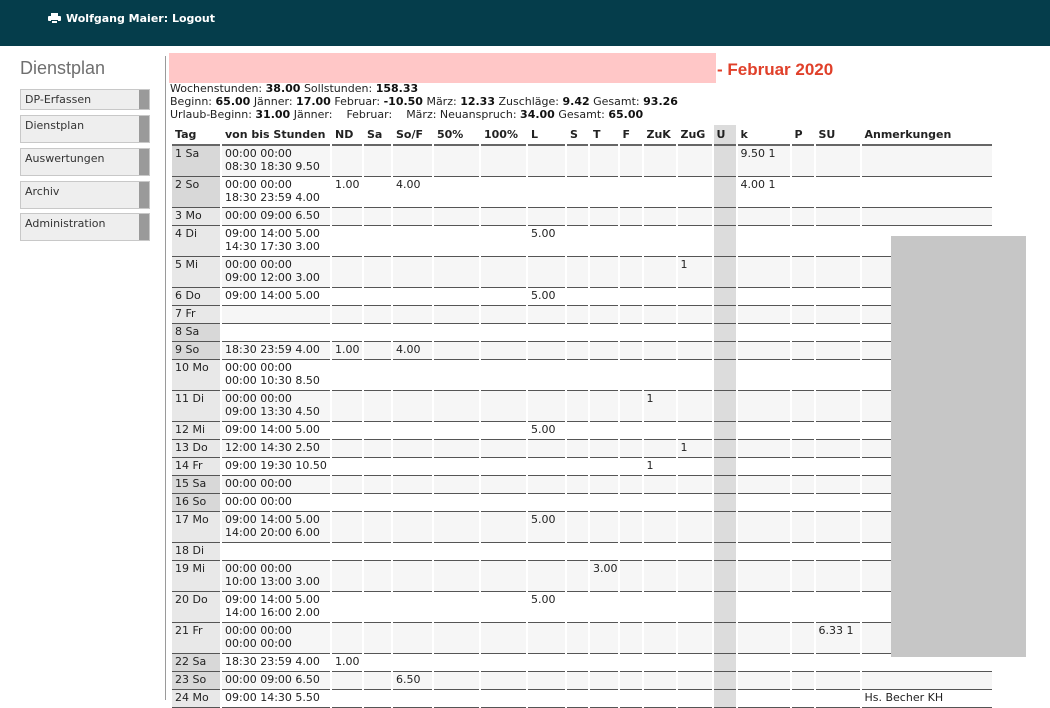  What do you see at coordinates (85, 227) in the screenshot?
I see `nav-administration: Administration` at bounding box center [85, 227].